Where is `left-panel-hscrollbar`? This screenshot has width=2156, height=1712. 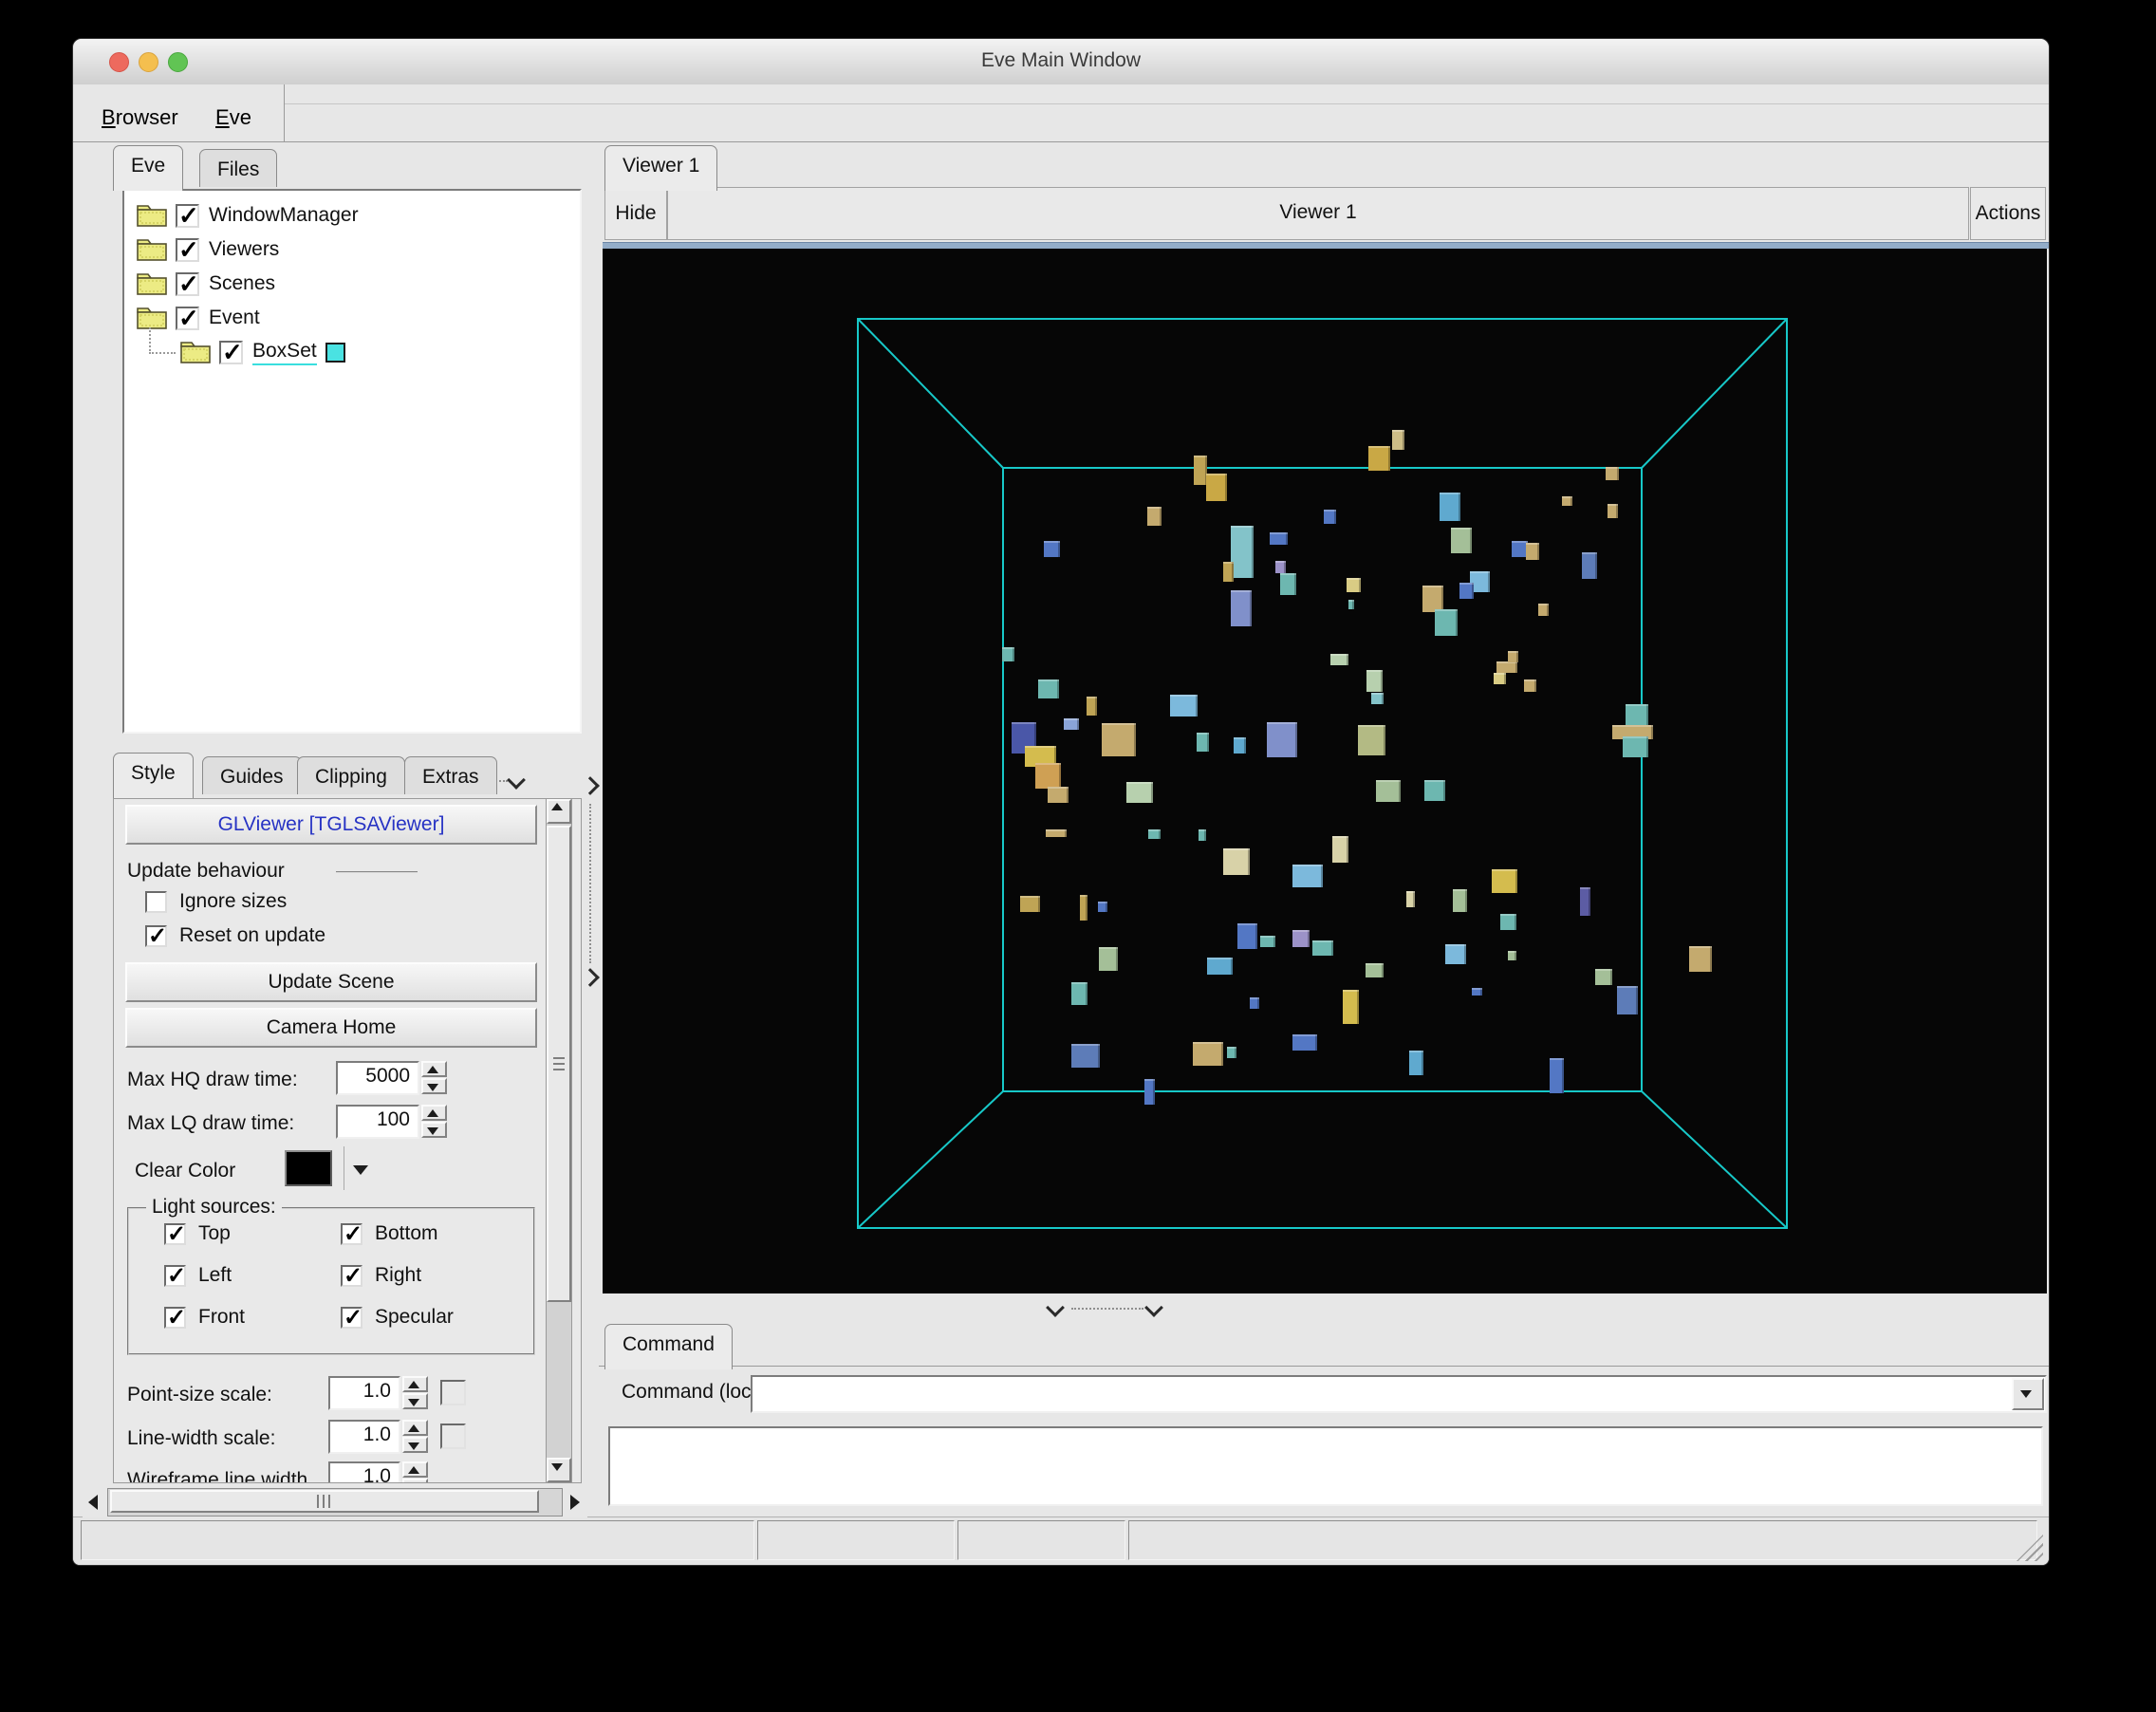
left-panel-hscrollbar is located at coordinates (335, 1502).